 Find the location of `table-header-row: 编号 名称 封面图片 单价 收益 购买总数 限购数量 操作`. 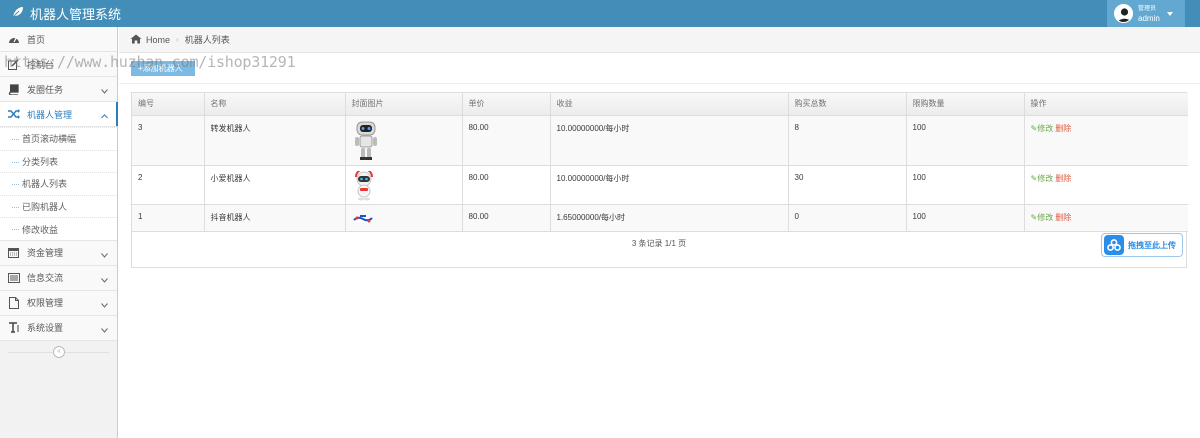

table-header-row: 编号 名称 封面图片 单价 收益 购买总数 限购数量 操作 is located at coordinates (660, 104).